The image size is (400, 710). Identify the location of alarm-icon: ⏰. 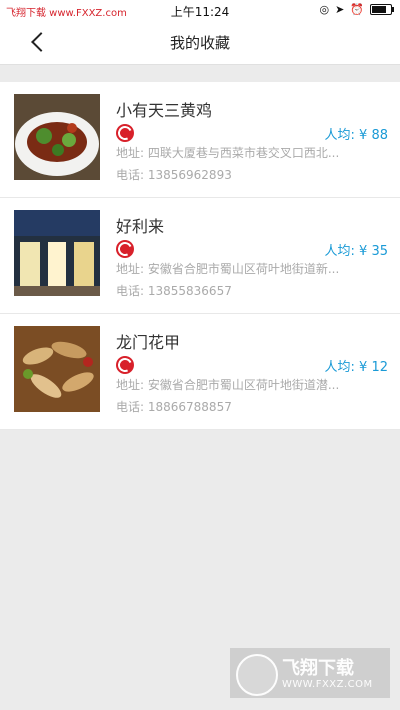
(357, 9).